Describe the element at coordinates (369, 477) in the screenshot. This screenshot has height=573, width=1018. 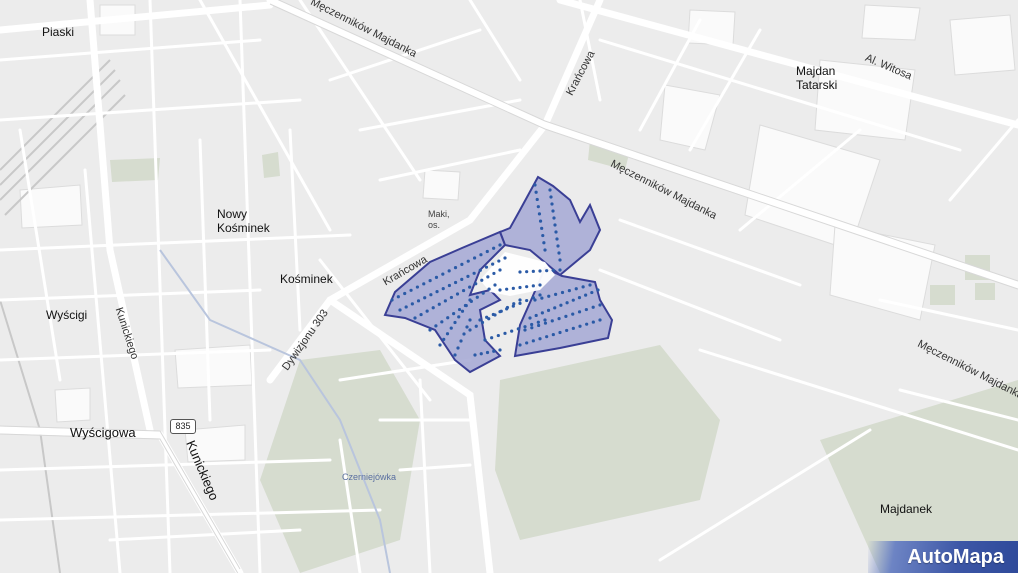
I see `water-label-czerniejowka: Czerniejówka` at that location.